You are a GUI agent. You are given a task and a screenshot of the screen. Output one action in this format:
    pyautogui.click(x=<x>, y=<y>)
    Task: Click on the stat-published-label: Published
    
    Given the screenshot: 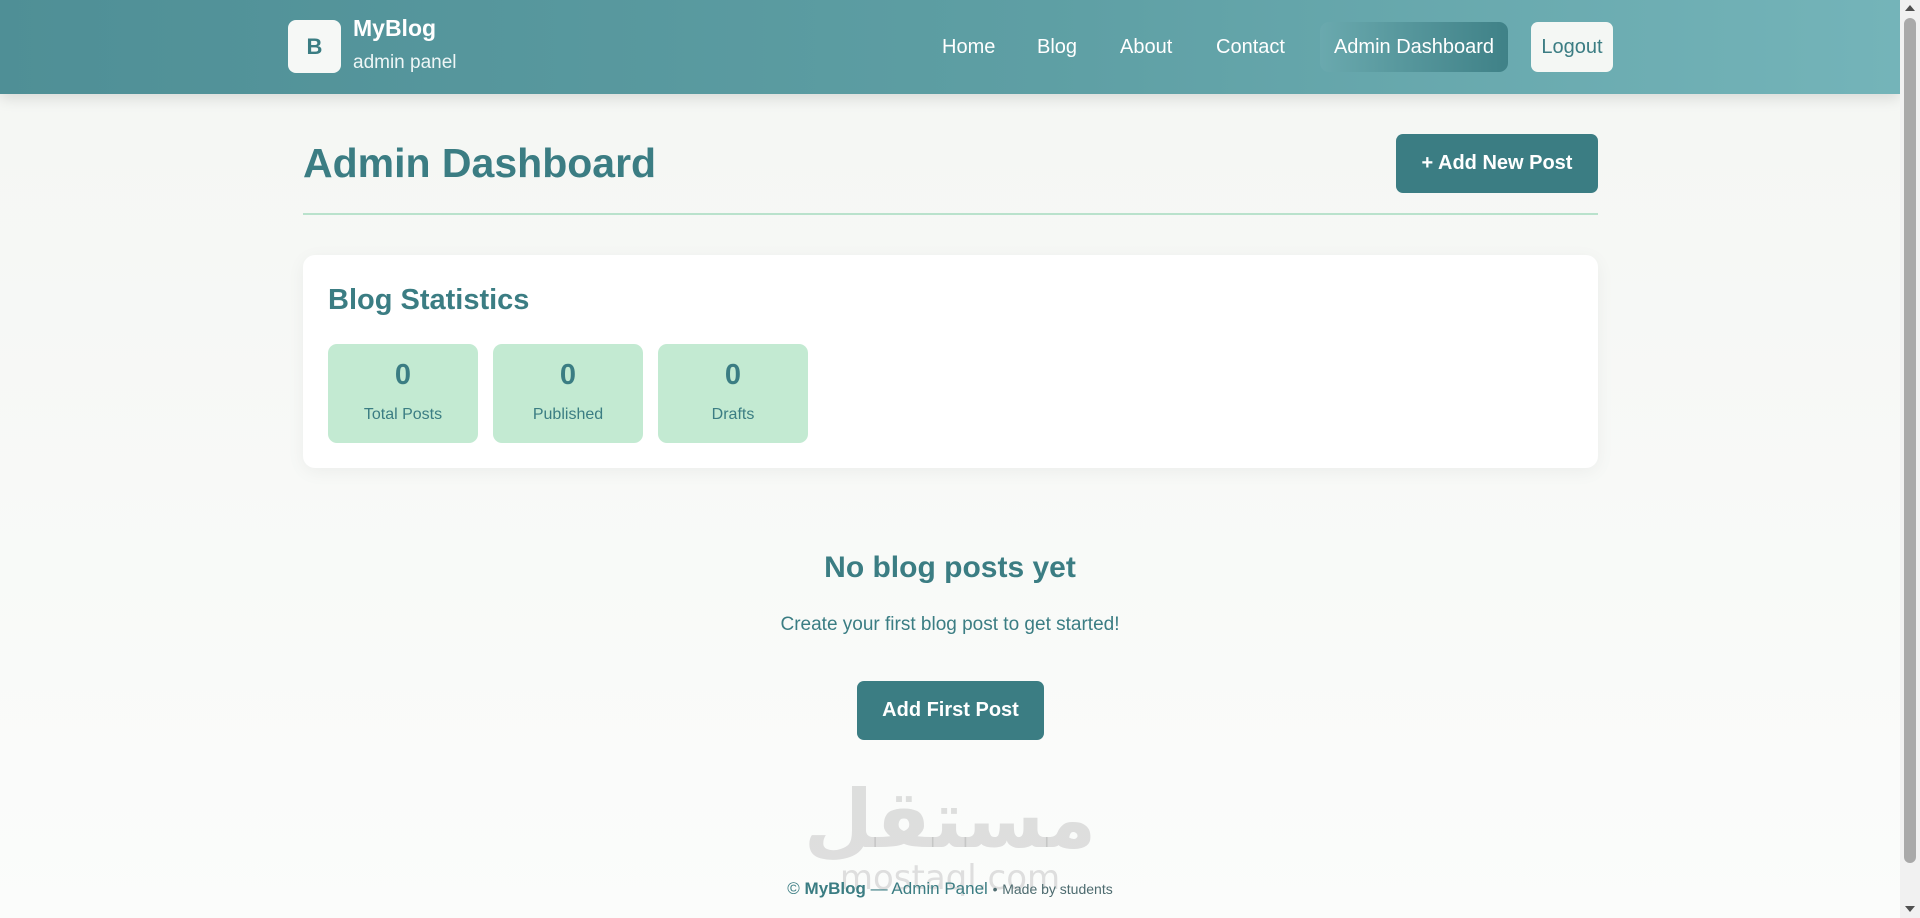 What is the action you would take?
    pyautogui.click(x=568, y=414)
    